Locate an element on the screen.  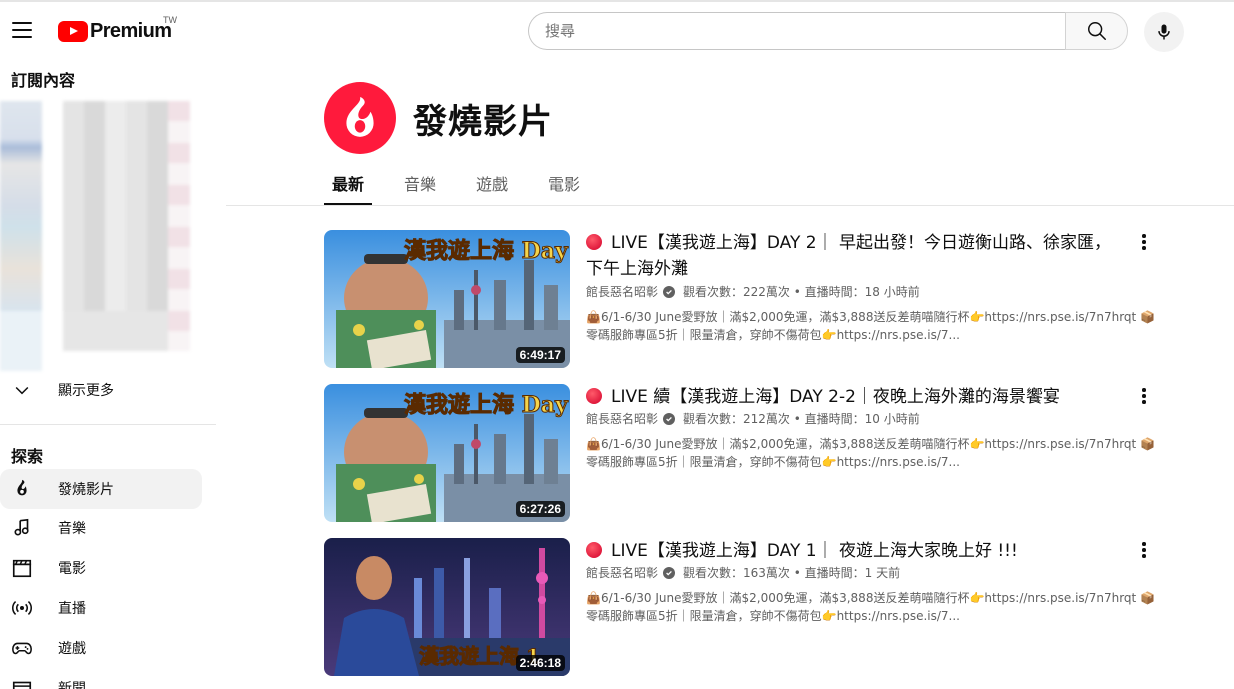
stream-time: 直播時間：18 小時前 is located at coordinates (862, 292).